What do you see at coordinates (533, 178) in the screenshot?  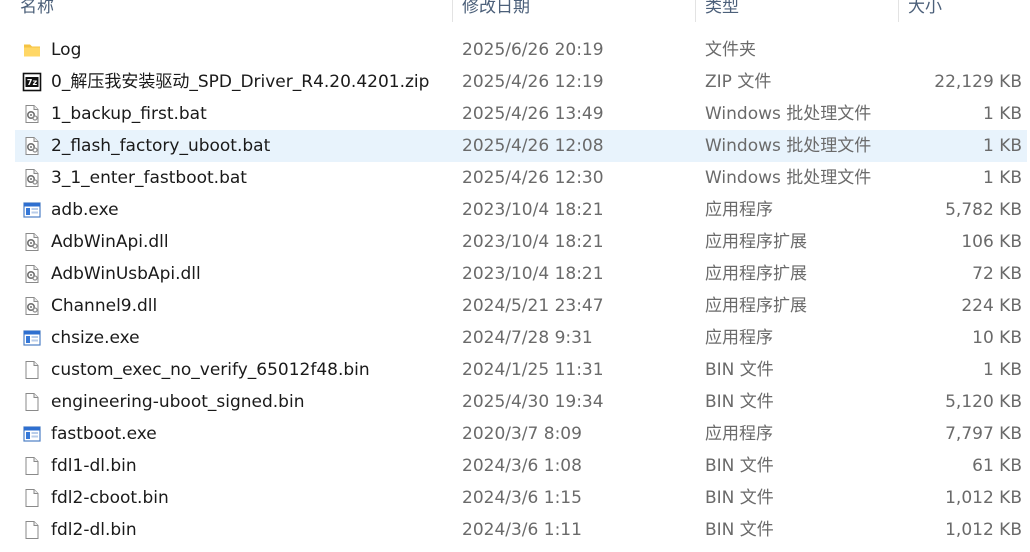 I see `file-date-modified: 2025/4/26 12:30` at bounding box center [533, 178].